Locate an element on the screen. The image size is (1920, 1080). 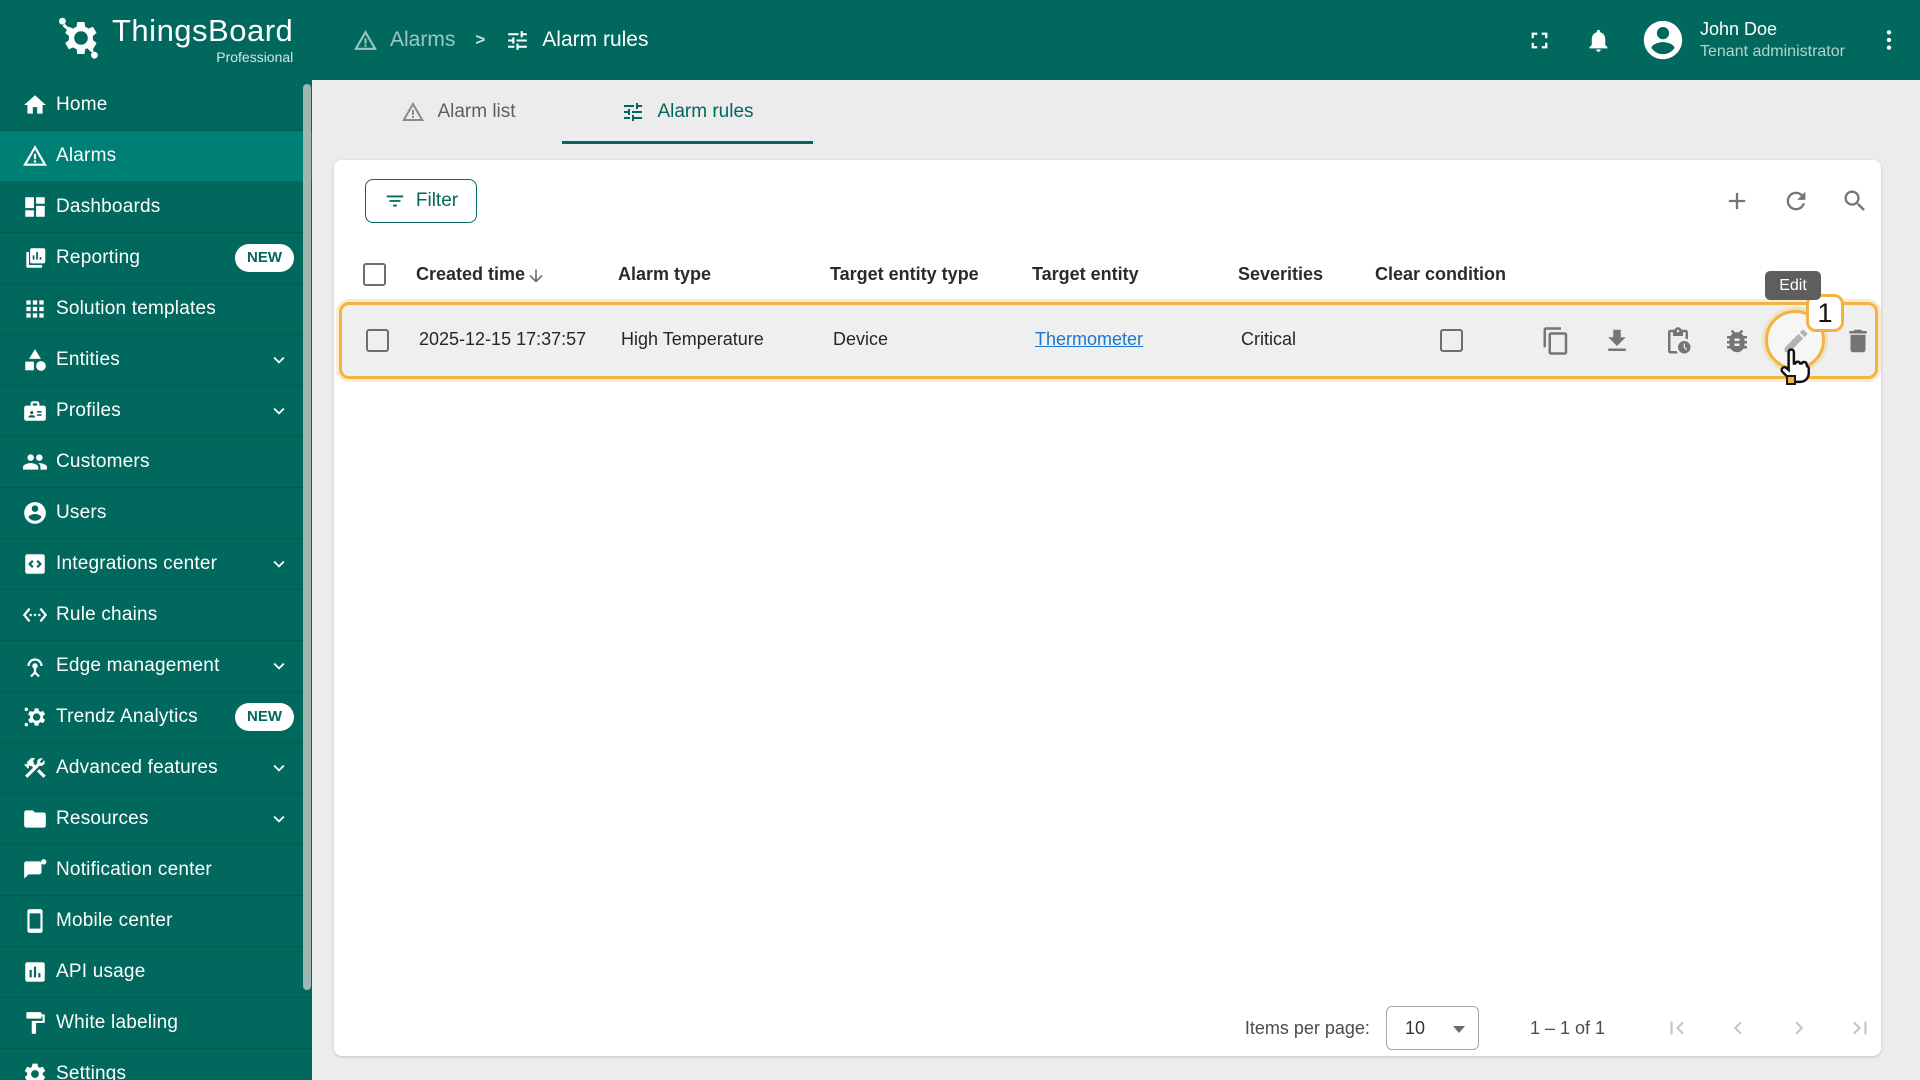
column-header-target-entity: Target entity is located at coordinates (1085, 274).